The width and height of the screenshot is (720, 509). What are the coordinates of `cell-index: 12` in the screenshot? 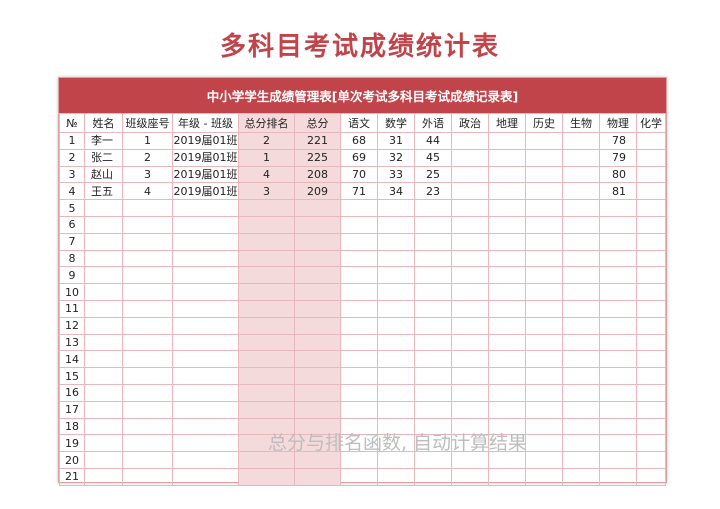 It's located at (72, 325).